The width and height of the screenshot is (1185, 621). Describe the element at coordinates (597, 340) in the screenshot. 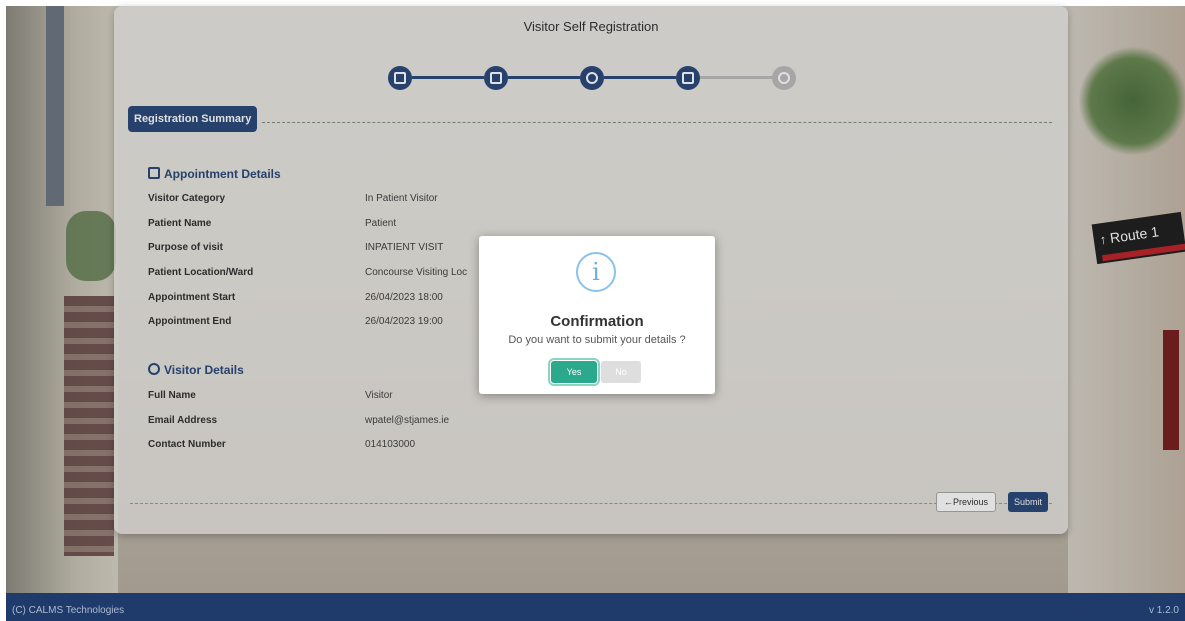

I see `dialog-message: Do you want to submit your details ?` at that location.